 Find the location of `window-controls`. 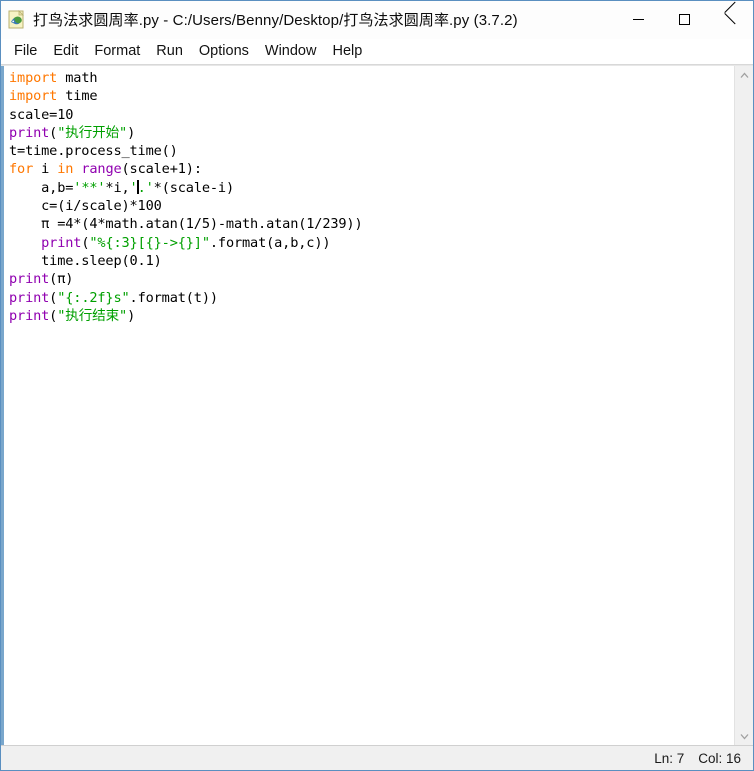

window-controls is located at coordinates (684, 19).